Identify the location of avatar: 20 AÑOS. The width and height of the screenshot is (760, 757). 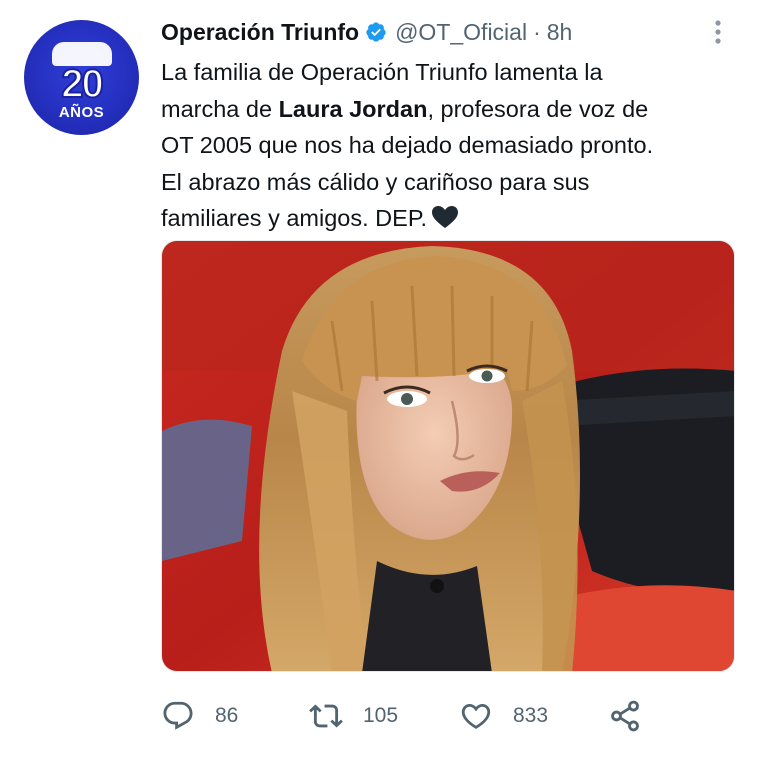
(81, 77).